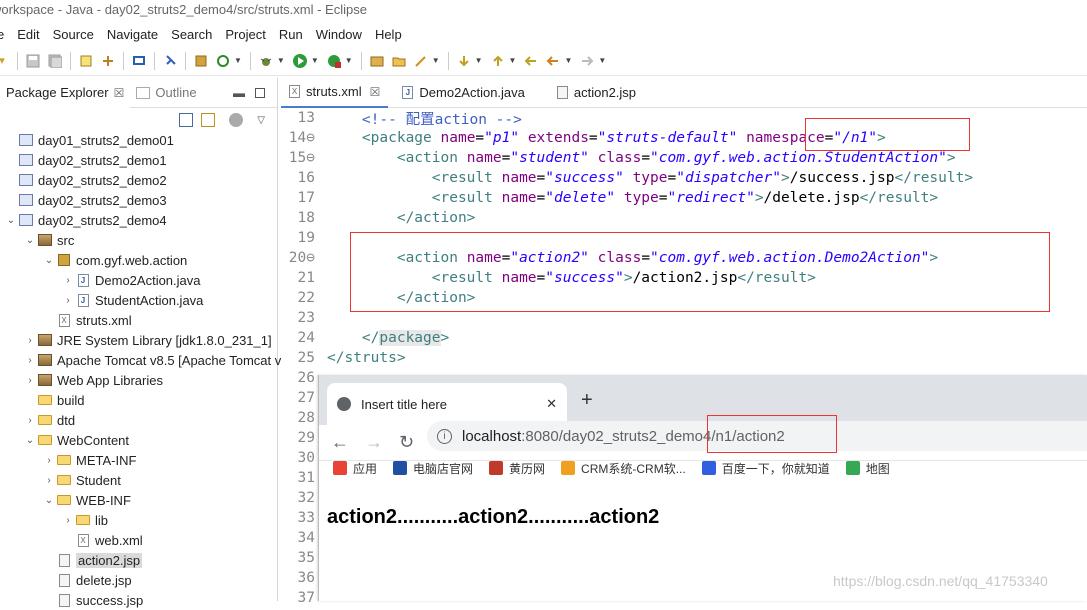 This screenshot has height=610, width=1087. I want to click on tree-item: › Student, so click(81, 480).